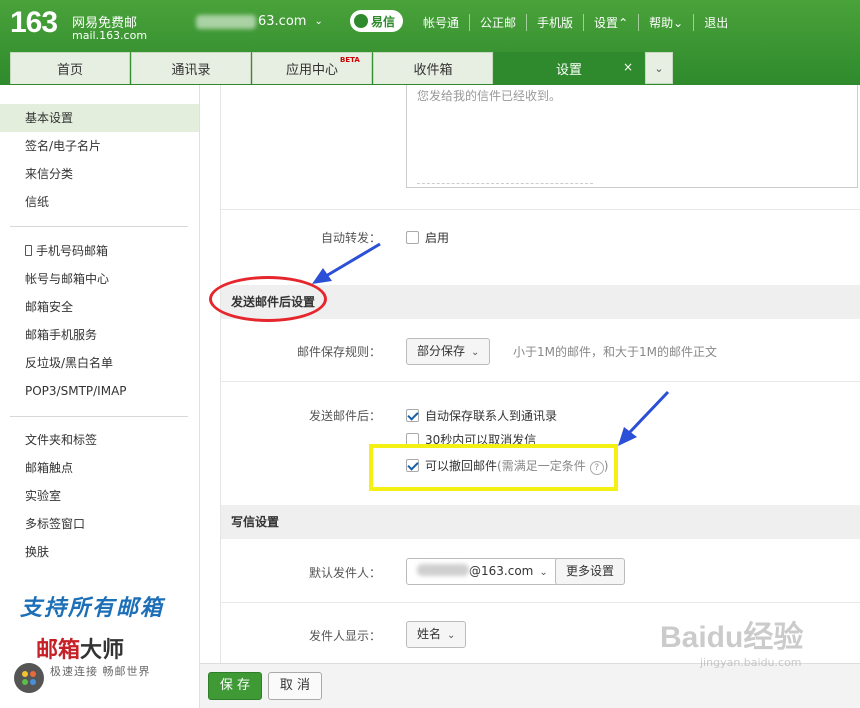 This screenshot has height=708, width=860. I want to click on save-contacts-label: 自动保存联系人到通讯录, so click(491, 416).